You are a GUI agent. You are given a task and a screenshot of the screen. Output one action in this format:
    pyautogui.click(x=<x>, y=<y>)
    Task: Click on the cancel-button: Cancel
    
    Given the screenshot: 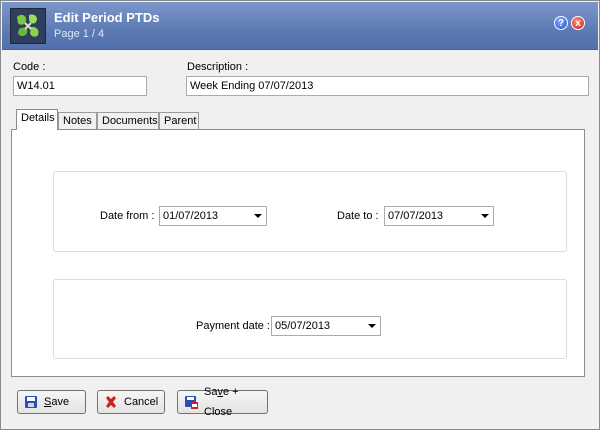 What is the action you would take?
    pyautogui.click(x=131, y=402)
    